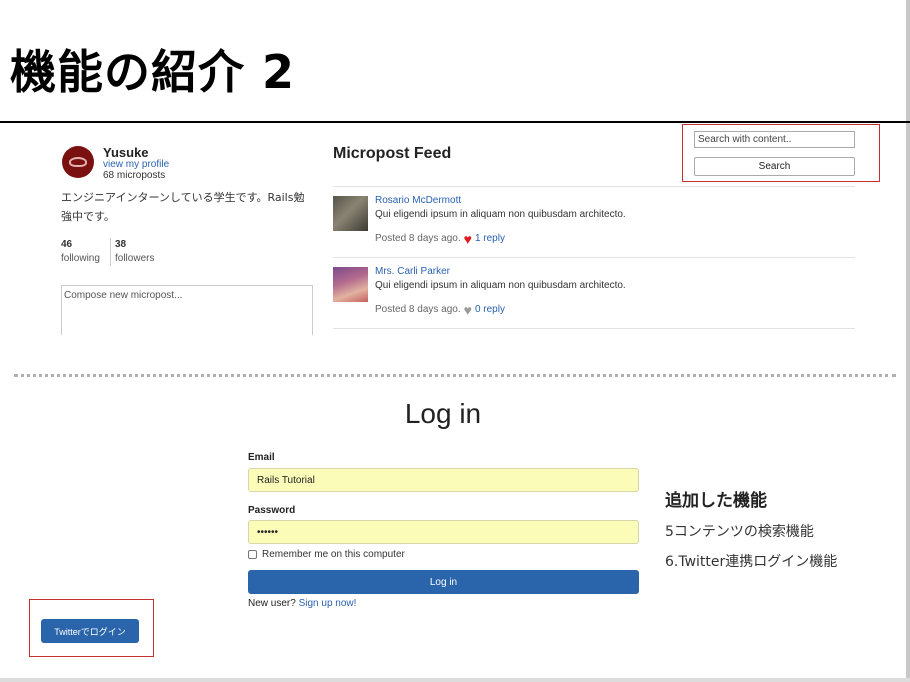  Describe the element at coordinates (90, 631) in the screenshot. I see `twitter-login-button: Twitterでログイン` at that location.